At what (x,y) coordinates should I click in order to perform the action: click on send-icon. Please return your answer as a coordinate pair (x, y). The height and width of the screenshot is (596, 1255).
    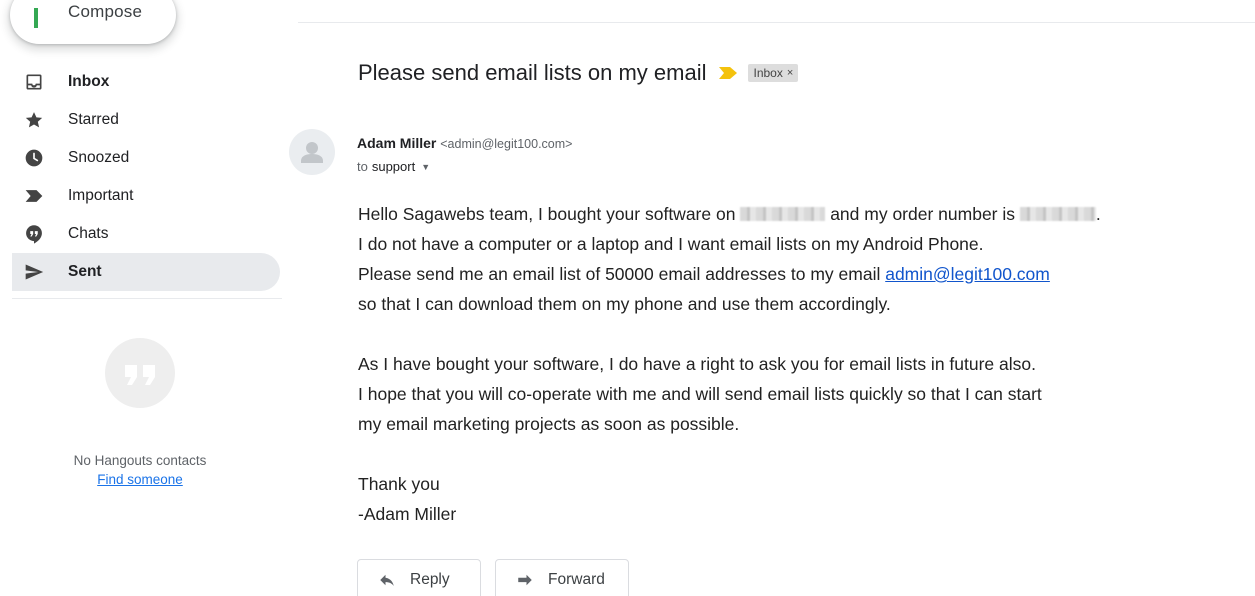
    Looking at the image, I should click on (34, 272).